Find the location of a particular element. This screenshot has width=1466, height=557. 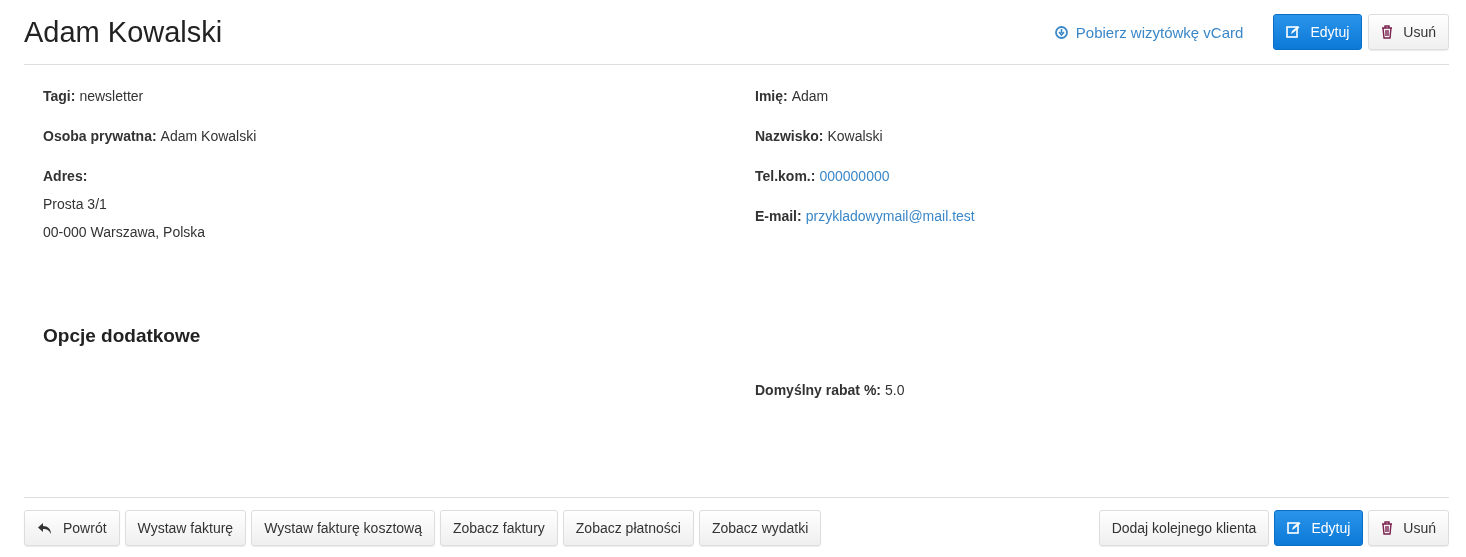

field-value: 5.0 is located at coordinates (895, 390).